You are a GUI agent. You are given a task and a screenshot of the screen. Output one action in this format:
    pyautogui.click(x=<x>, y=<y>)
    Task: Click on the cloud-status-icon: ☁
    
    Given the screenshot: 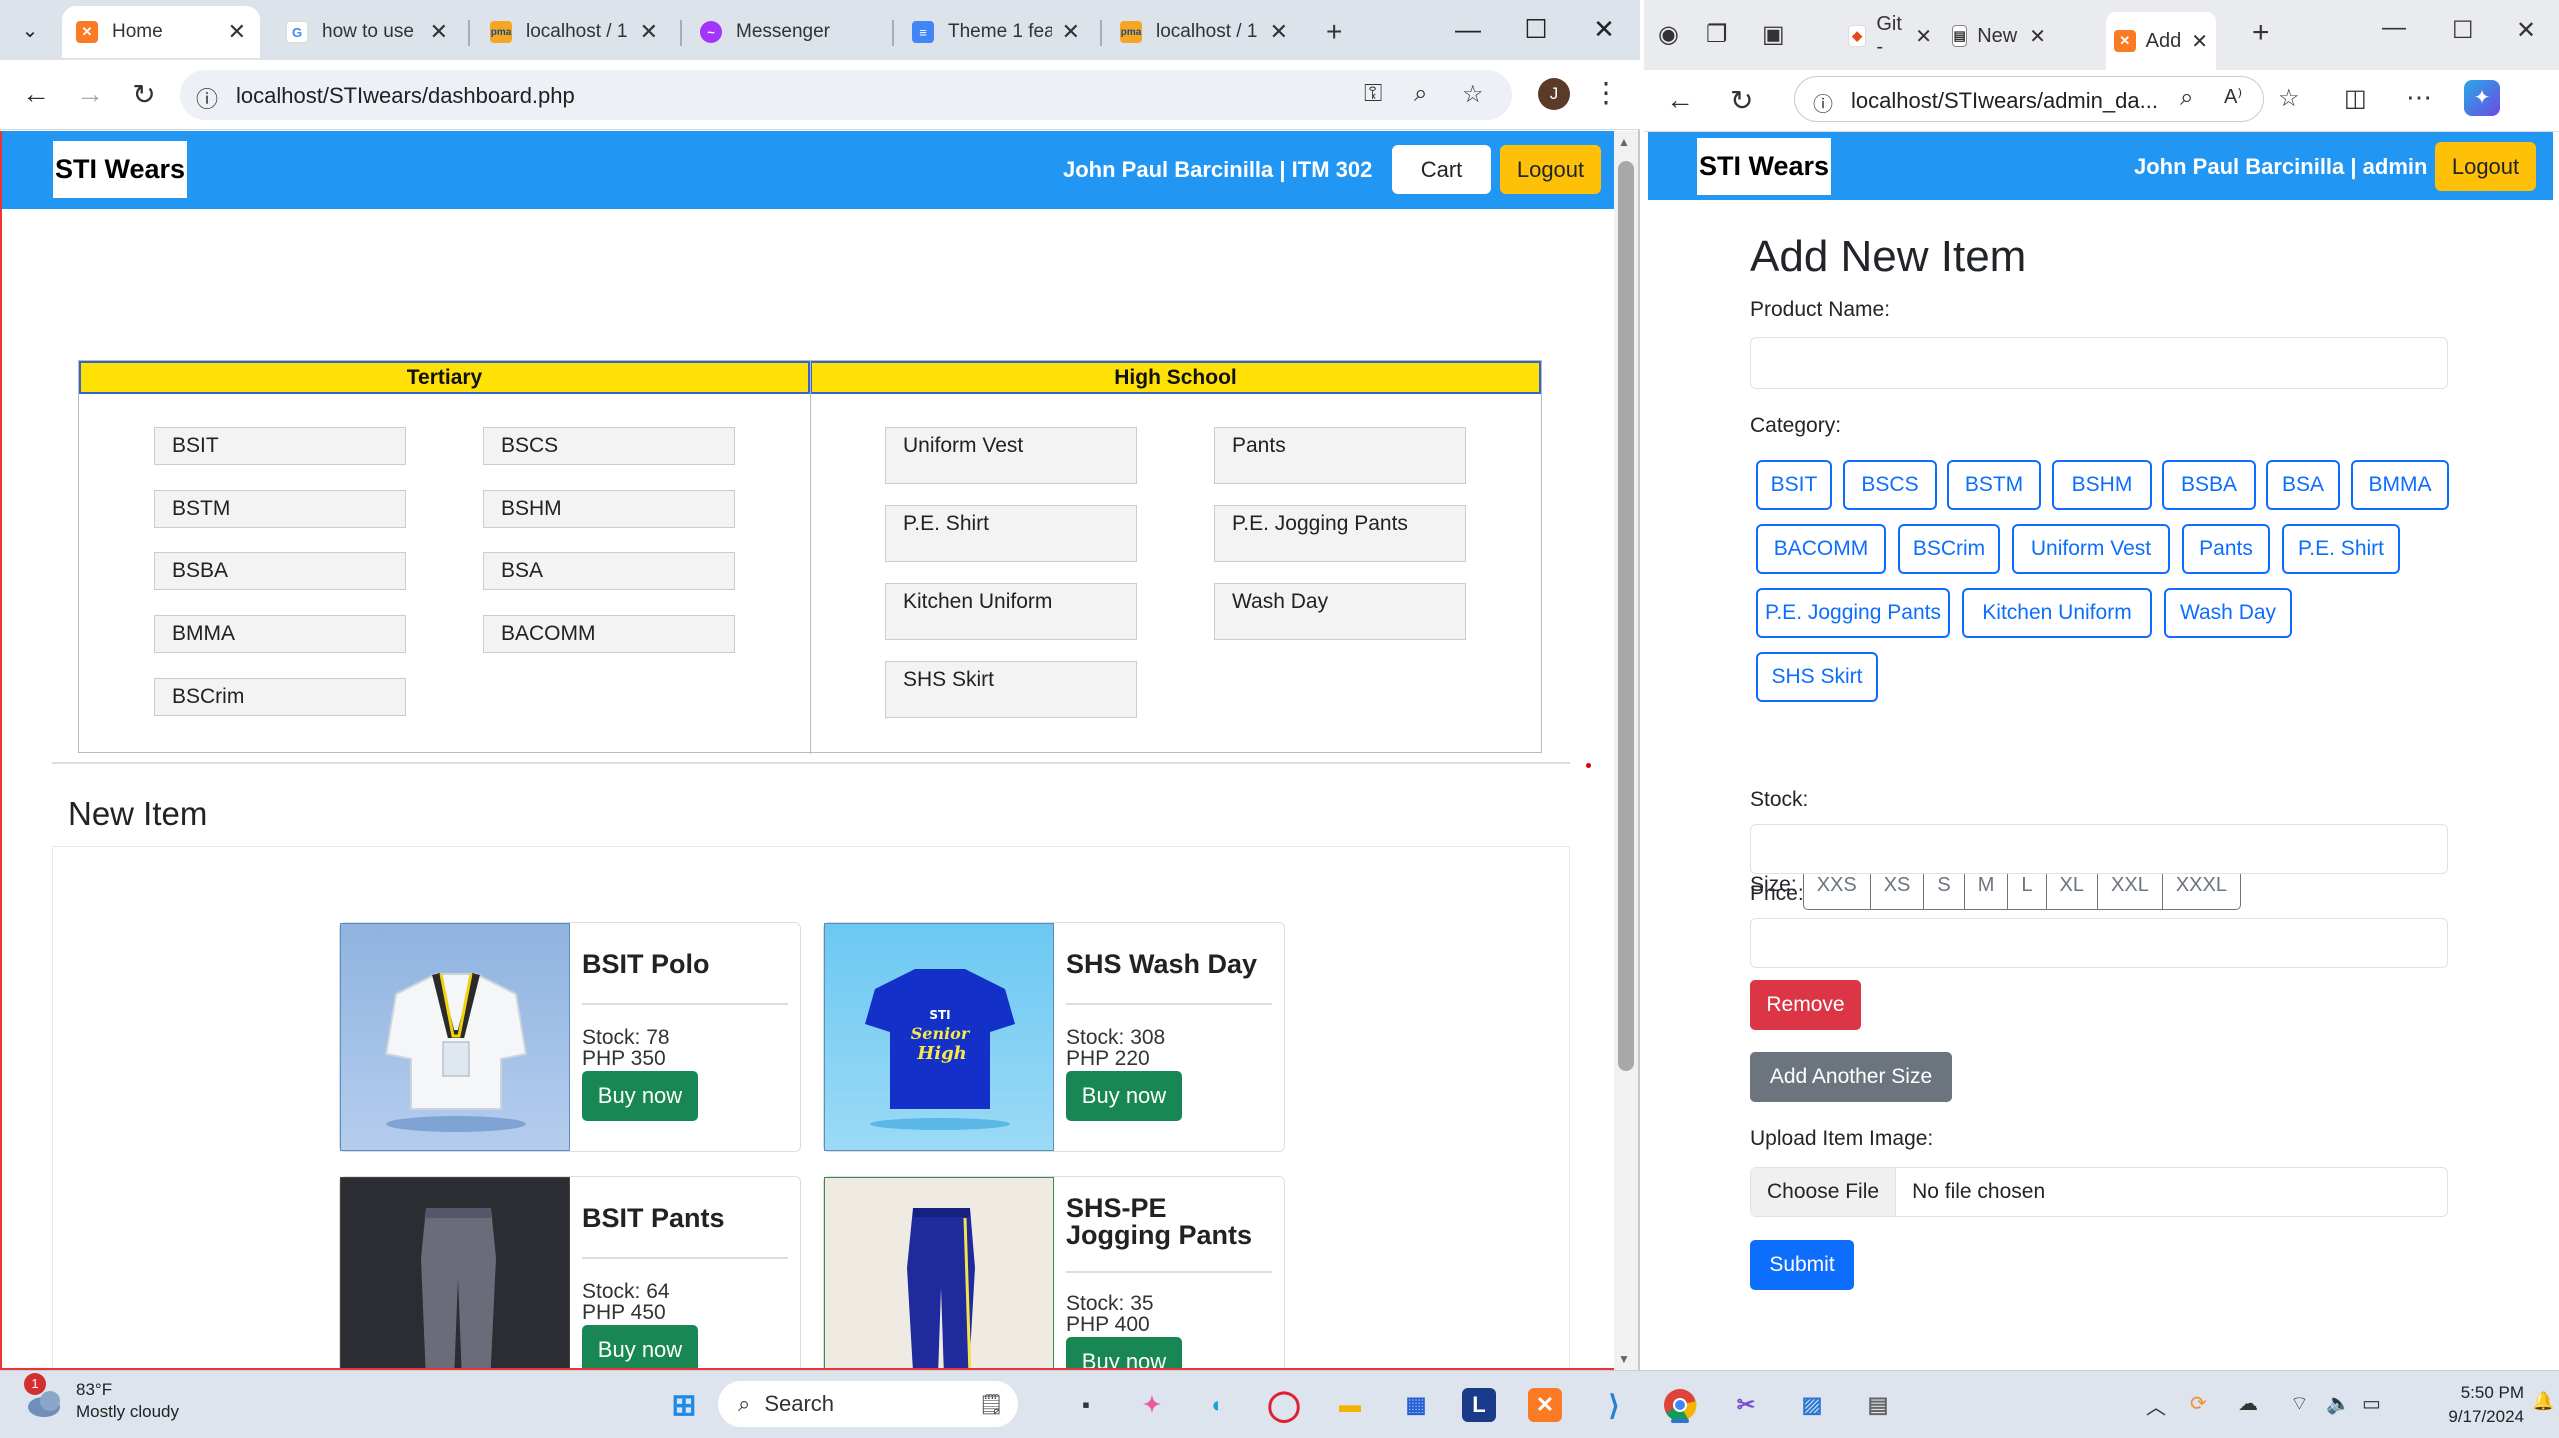 What is the action you would take?
    pyautogui.click(x=2248, y=1403)
    